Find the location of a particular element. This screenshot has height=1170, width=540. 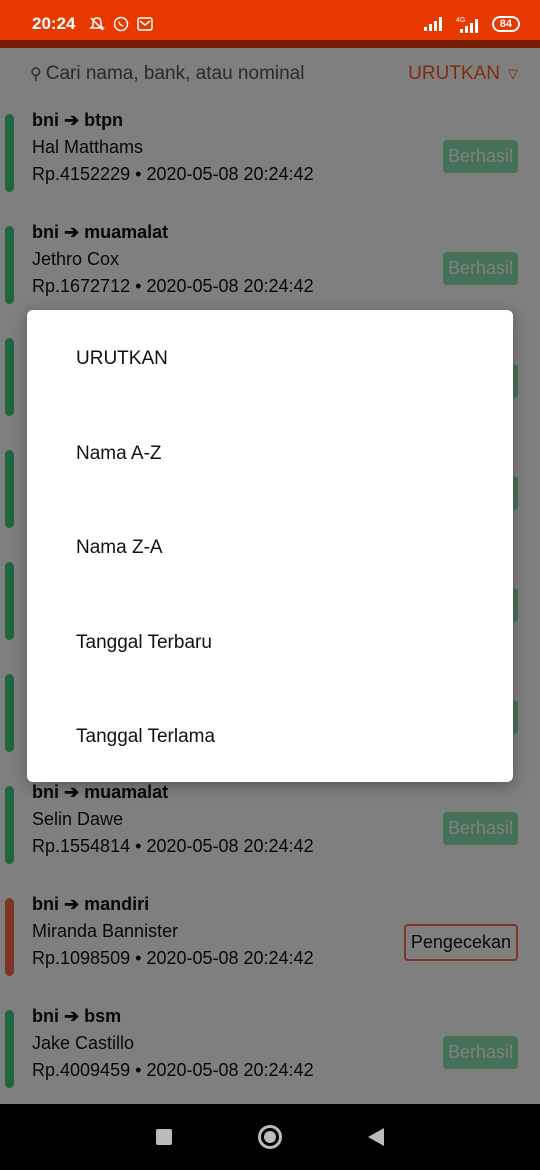

home-icon is located at coordinates (270, 1137).